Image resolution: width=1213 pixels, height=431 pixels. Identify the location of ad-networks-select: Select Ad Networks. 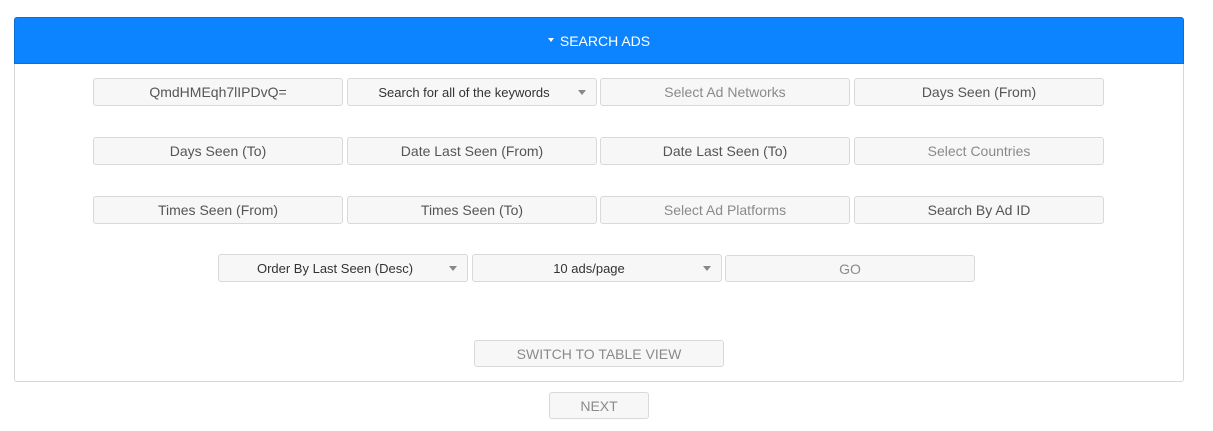
(725, 92).